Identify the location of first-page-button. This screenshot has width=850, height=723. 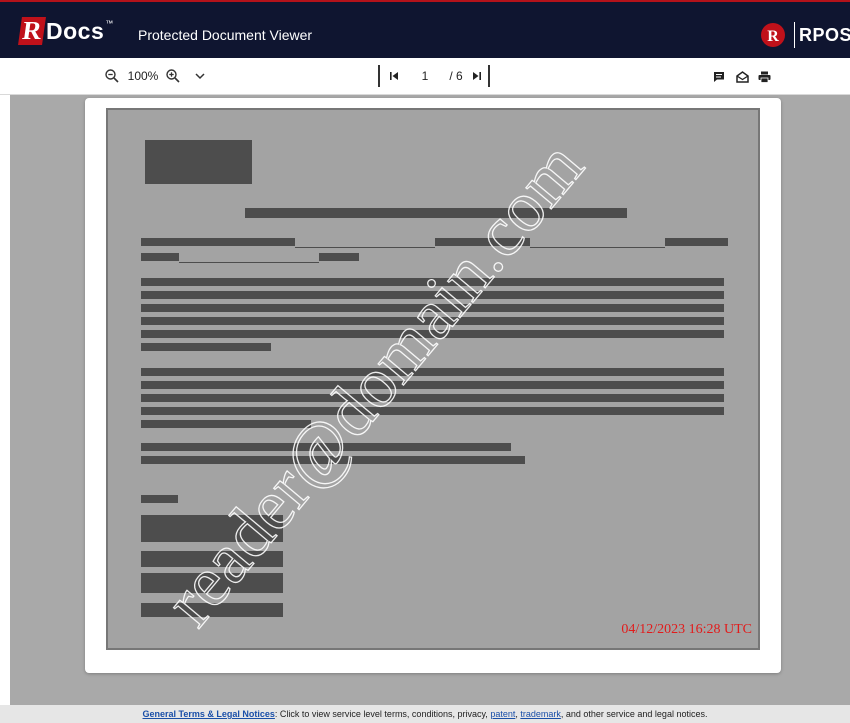
(394, 76).